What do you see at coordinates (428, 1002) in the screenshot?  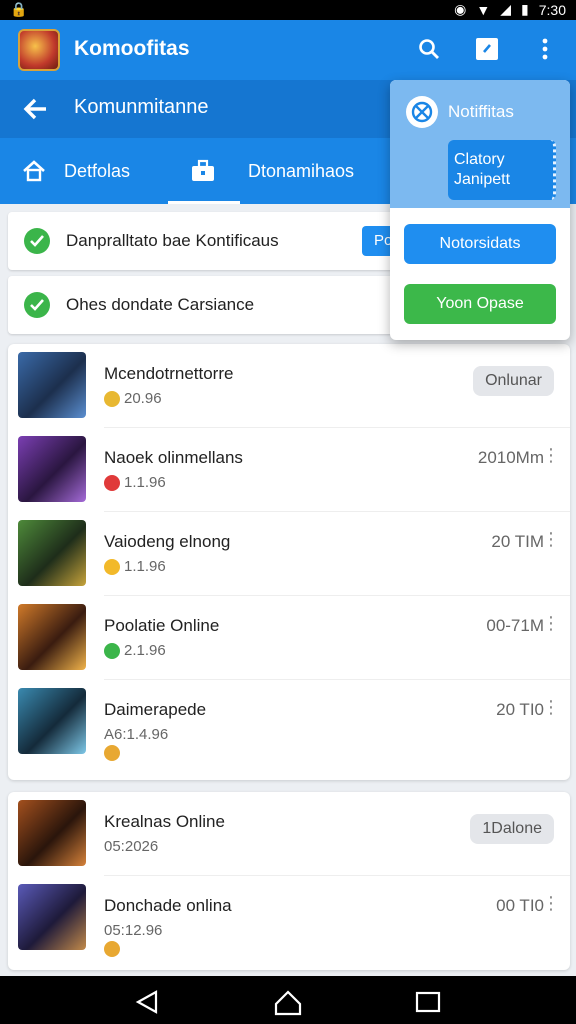 I see `recents-nav-icon` at bounding box center [428, 1002].